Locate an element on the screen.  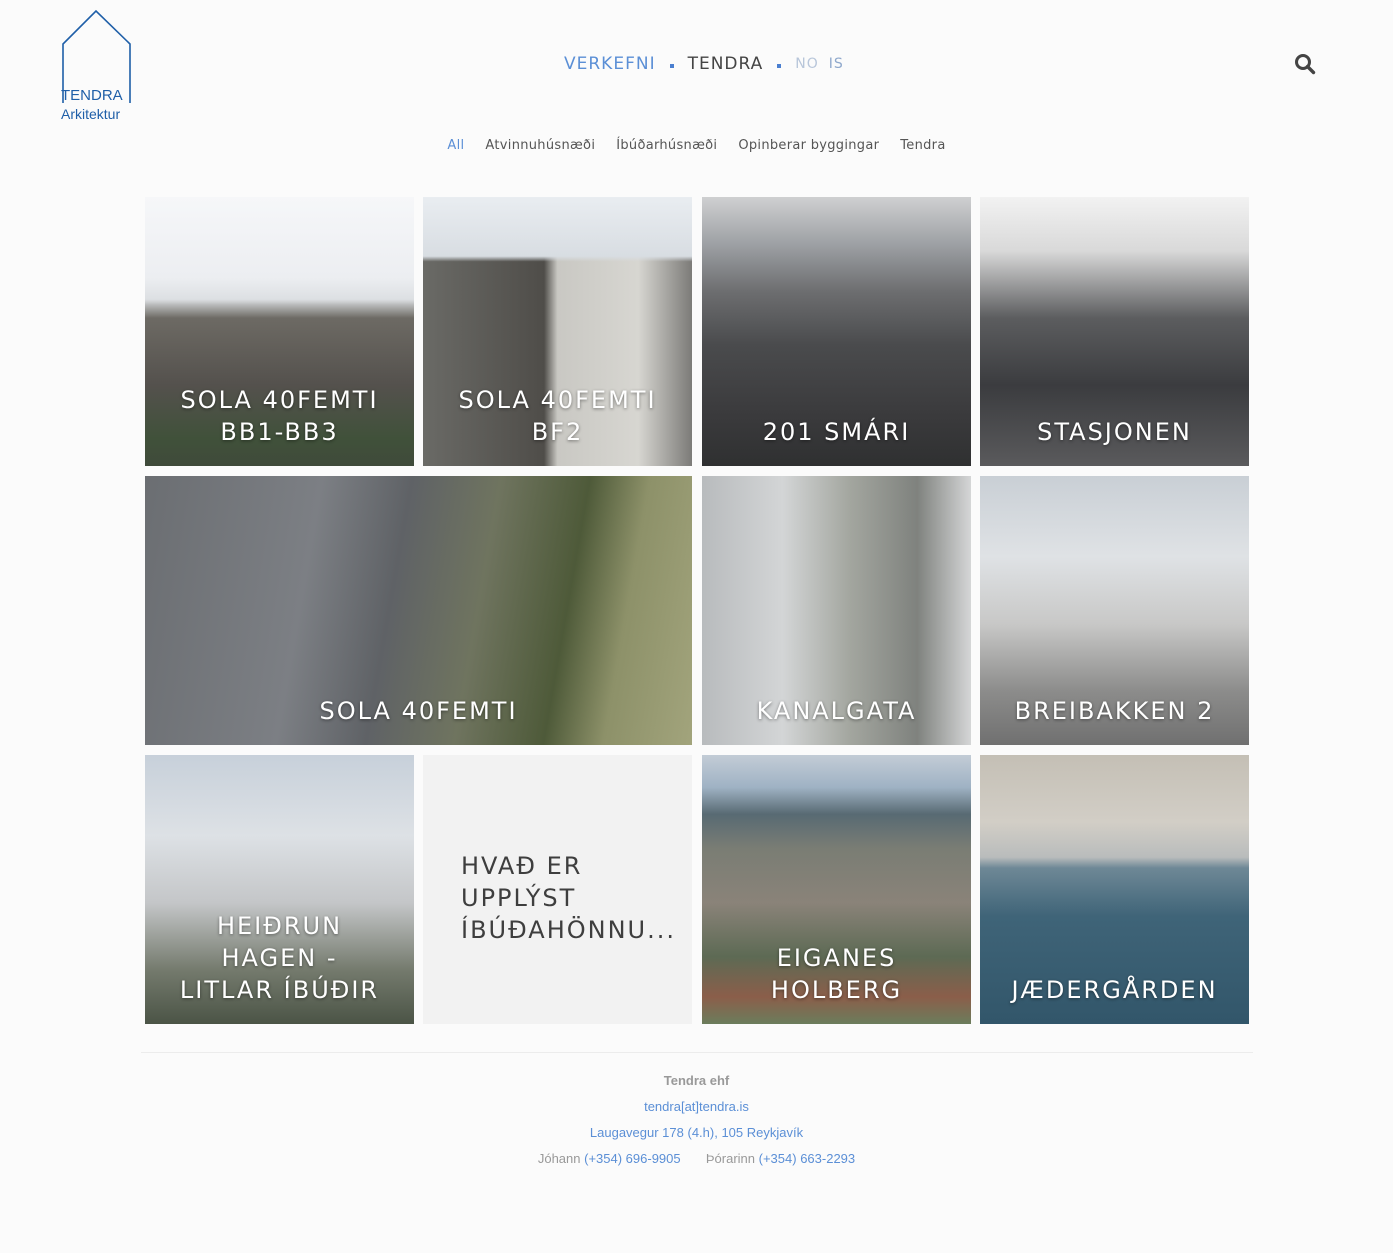
logo-line-2: Arkitektur is located at coordinates (91, 114).